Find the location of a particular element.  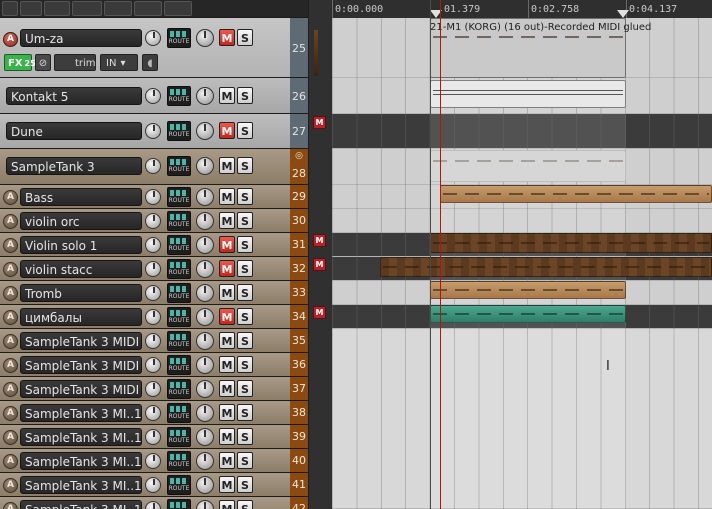

mute-button-41: M is located at coordinates (227, 484).